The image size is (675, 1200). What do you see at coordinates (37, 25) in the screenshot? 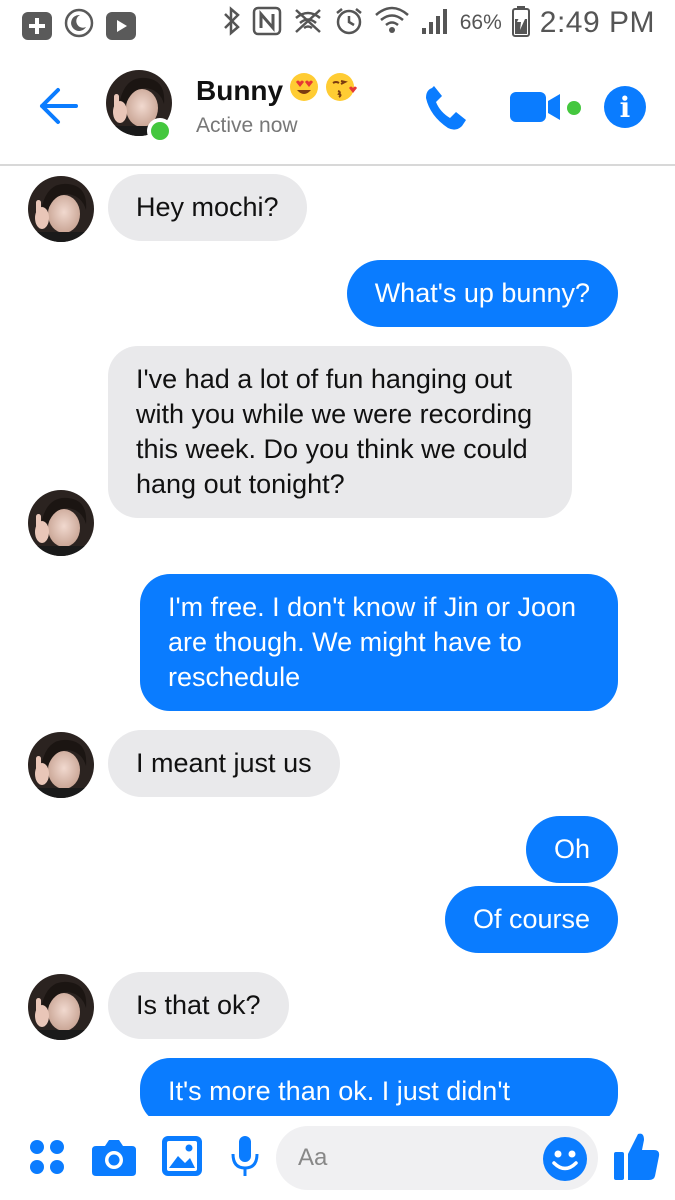
I see `add-notification-icon` at bounding box center [37, 25].